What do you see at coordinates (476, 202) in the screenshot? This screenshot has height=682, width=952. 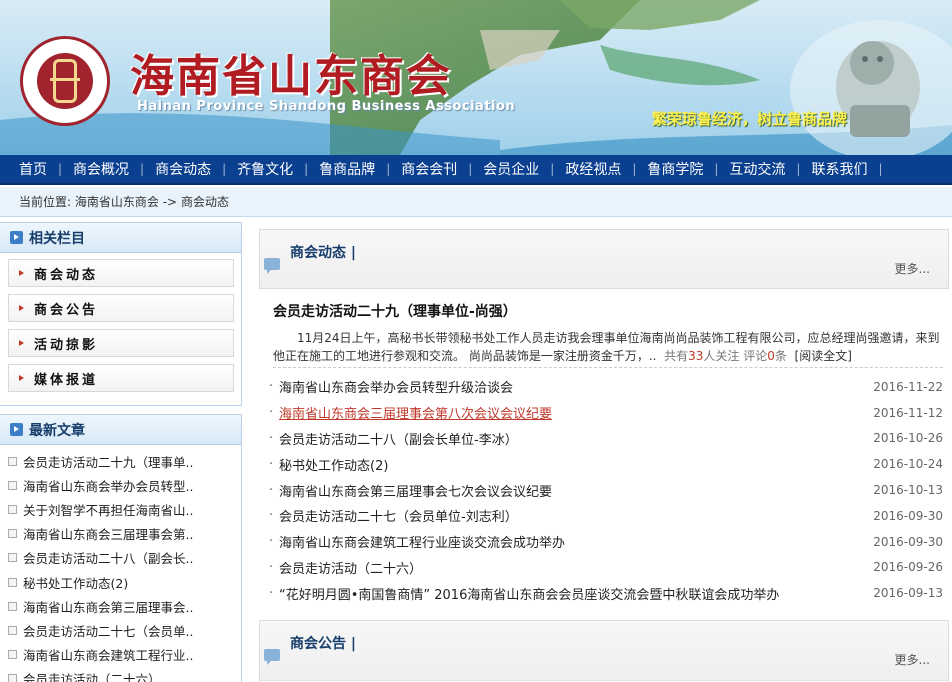 I see `breadcrumb: 当前位置: 海南省山东商会 -> 商会动态` at bounding box center [476, 202].